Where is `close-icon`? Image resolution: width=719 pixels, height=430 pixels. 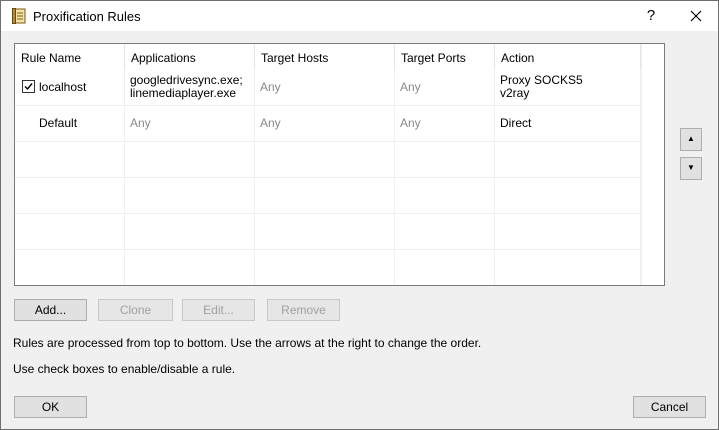
close-icon is located at coordinates (696, 16).